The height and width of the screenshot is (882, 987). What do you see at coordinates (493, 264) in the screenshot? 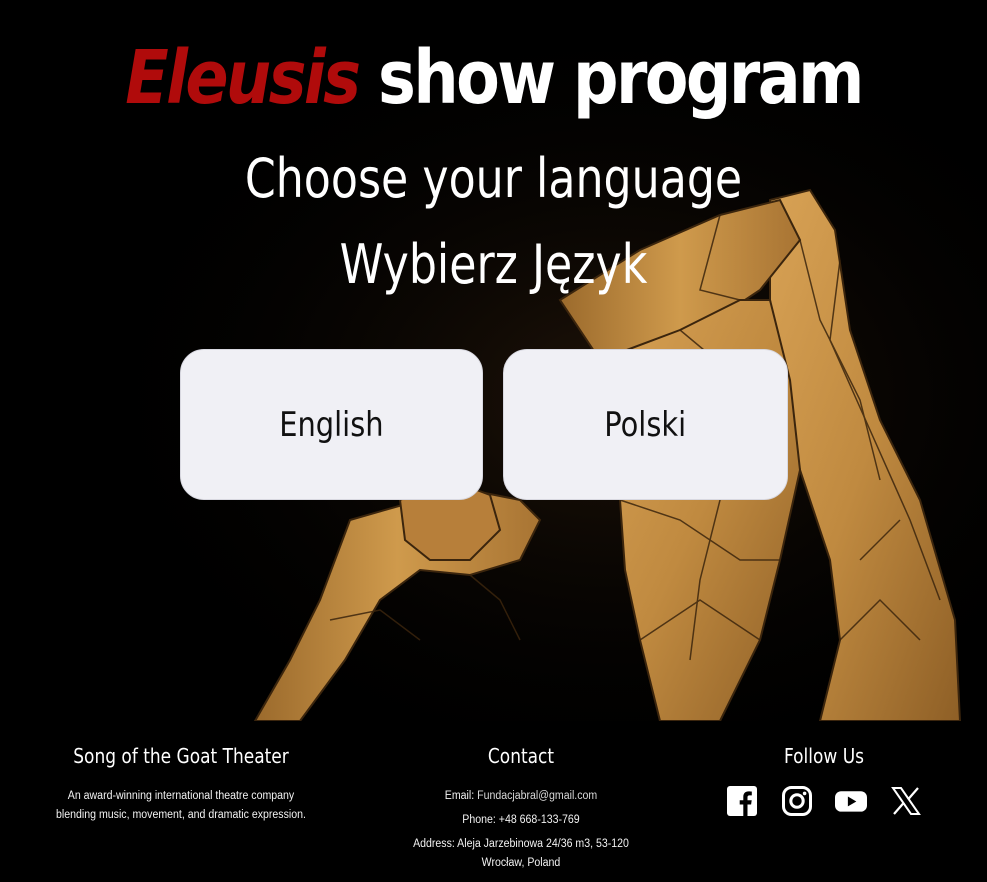
I see `wybierz-jezyk-heading: Wybierz Język` at bounding box center [493, 264].